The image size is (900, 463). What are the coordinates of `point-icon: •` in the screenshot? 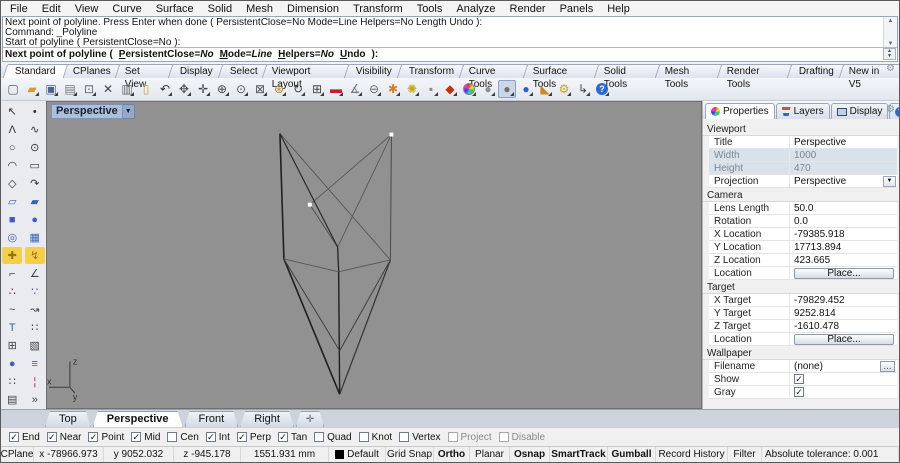 It's located at (35, 111).